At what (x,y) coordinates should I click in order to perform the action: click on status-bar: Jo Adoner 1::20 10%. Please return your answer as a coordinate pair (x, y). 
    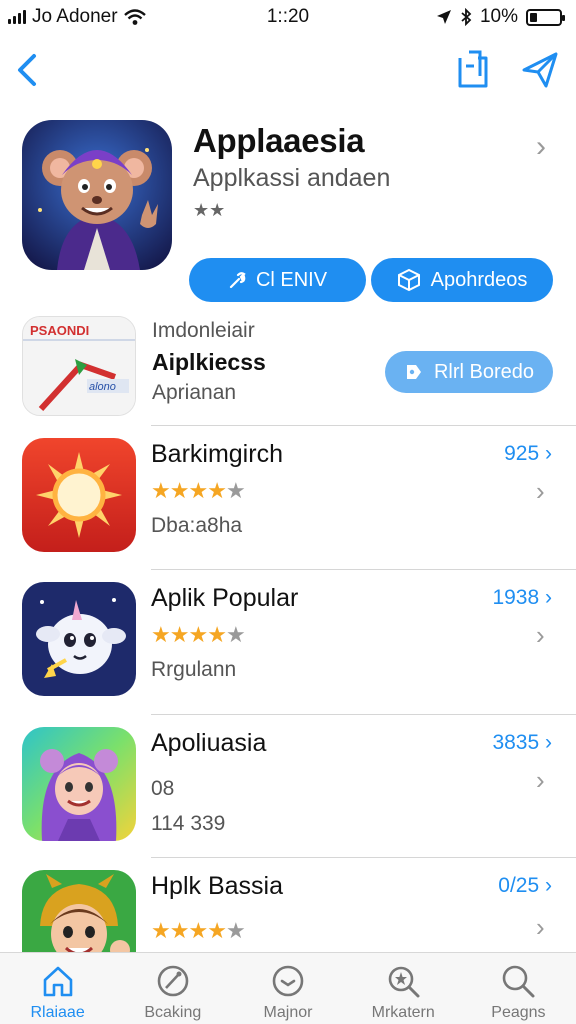
    Looking at the image, I should click on (288, 17).